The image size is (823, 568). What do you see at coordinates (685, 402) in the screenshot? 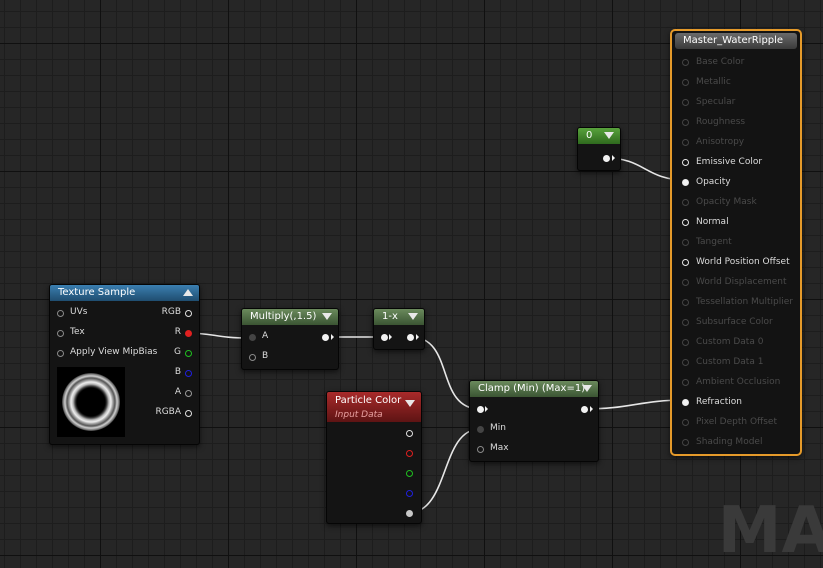
I see `master-refraction-input-pin` at bounding box center [685, 402].